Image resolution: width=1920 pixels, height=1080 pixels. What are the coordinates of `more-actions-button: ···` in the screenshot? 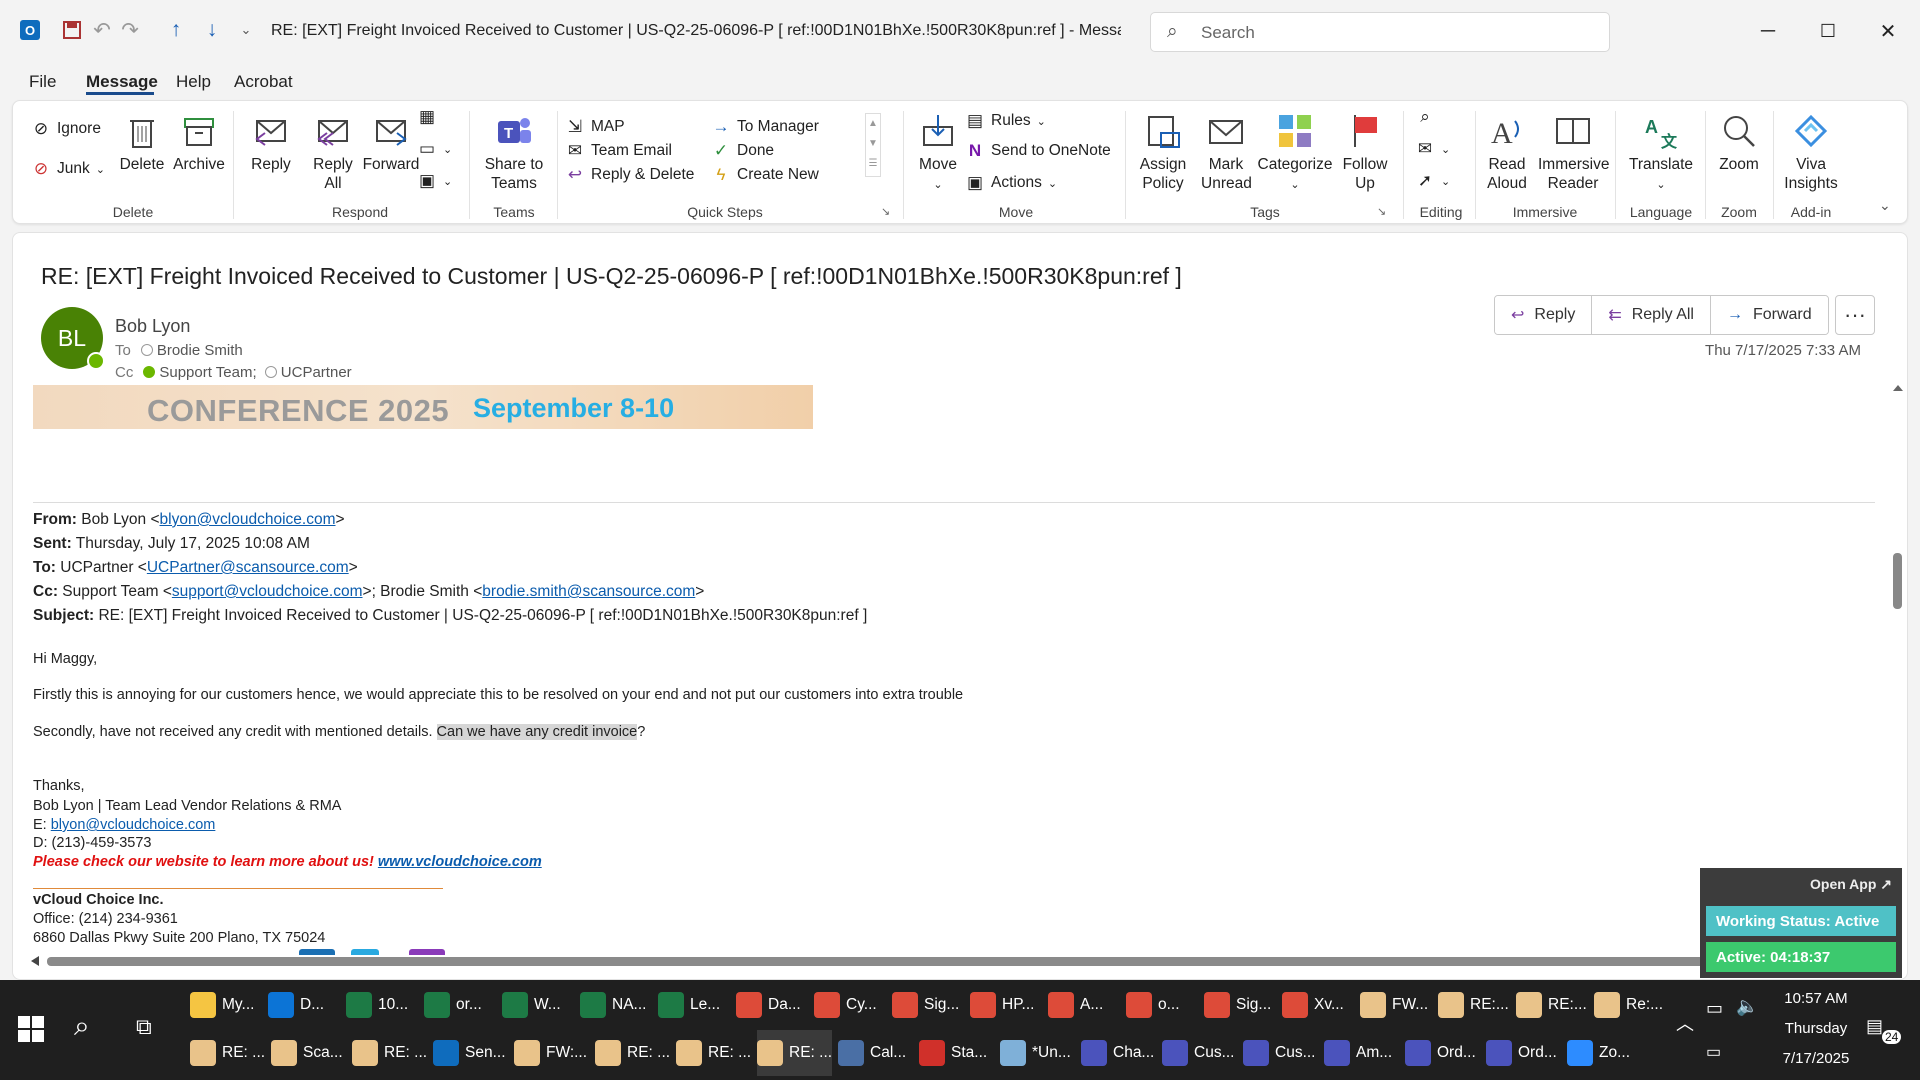 It's located at (1855, 315).